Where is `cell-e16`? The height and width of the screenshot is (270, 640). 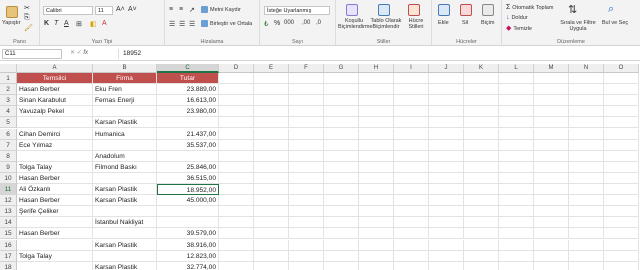
cell-e16 is located at coordinates (271, 245).